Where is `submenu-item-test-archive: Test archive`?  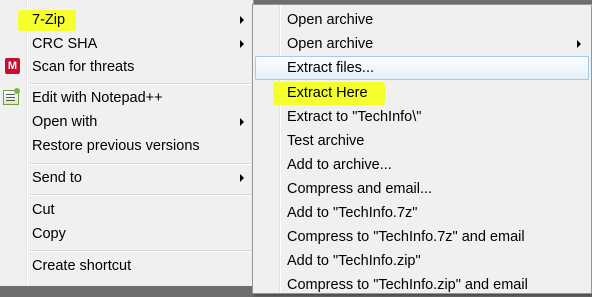
submenu-item-test-archive: Test archive is located at coordinates (422, 141).